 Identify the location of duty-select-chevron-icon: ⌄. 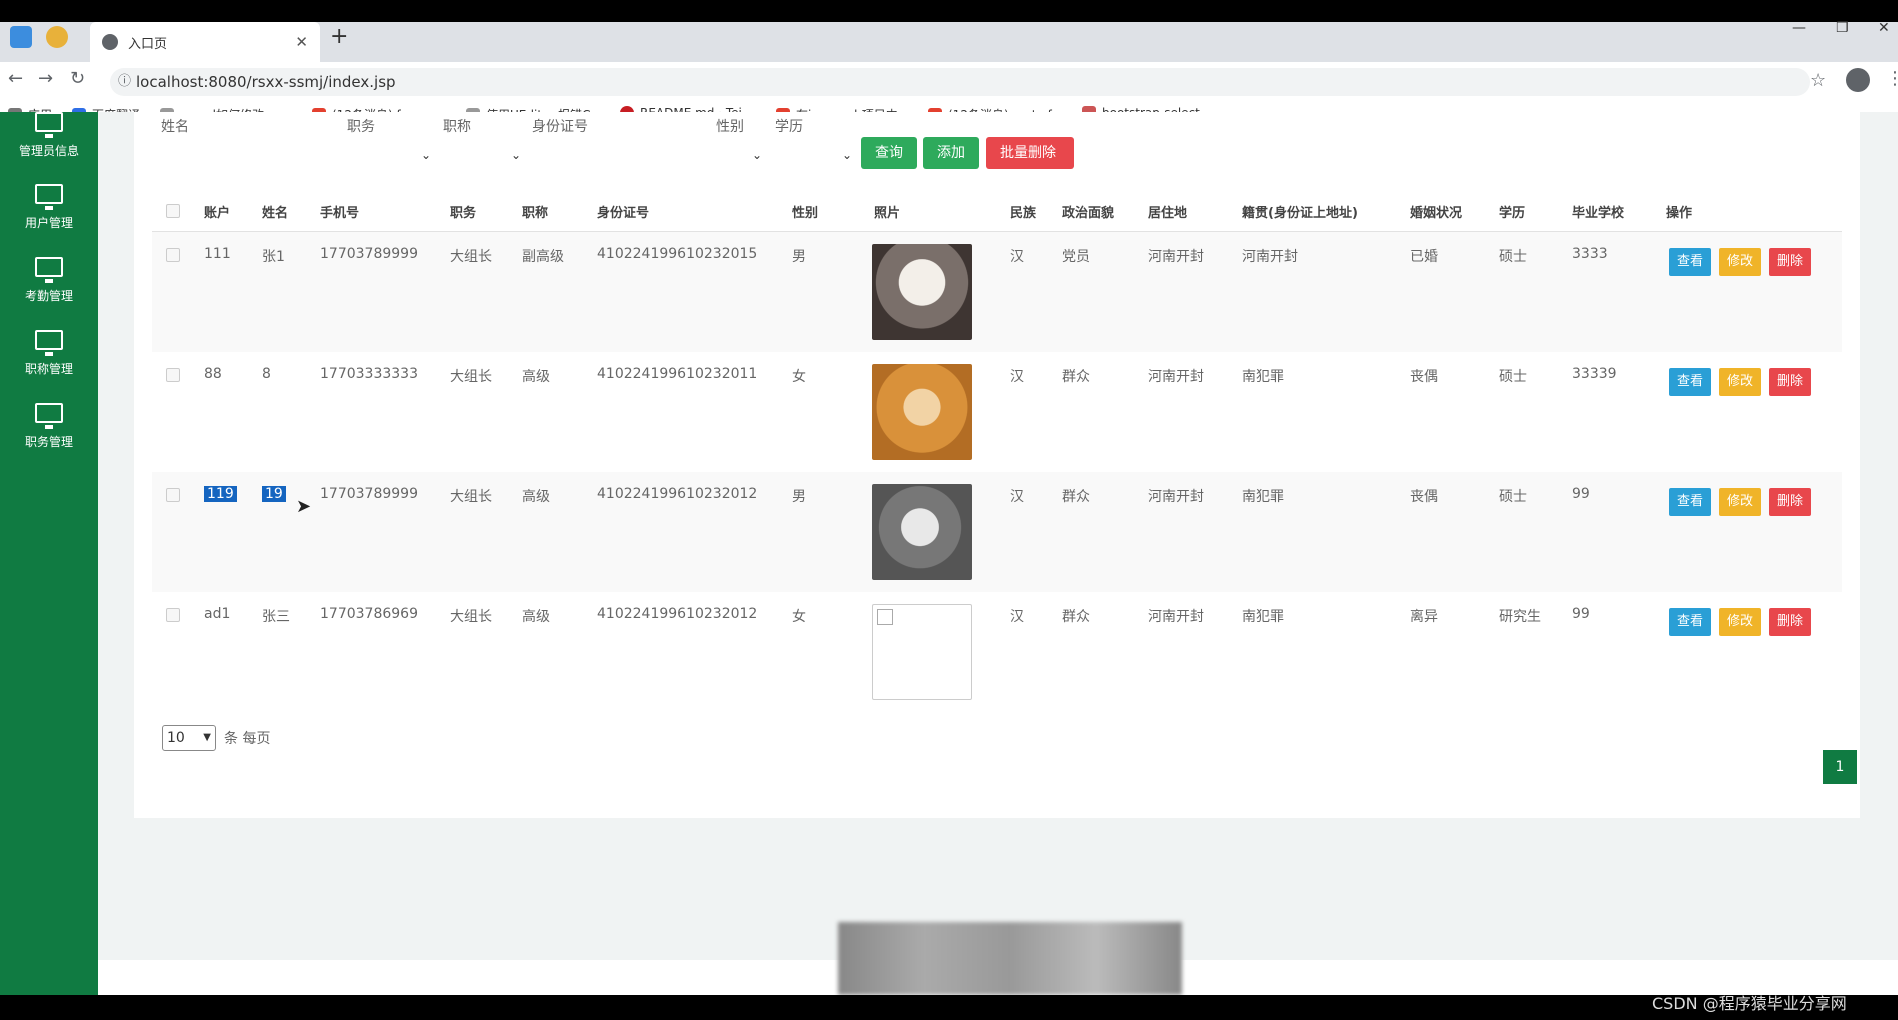
(426, 155).